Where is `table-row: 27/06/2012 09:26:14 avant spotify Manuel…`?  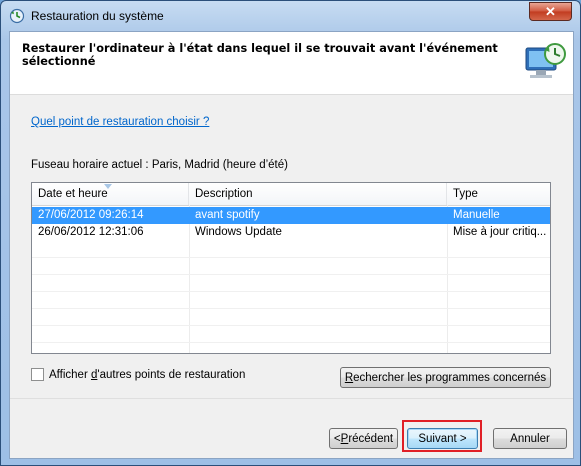 table-row: 27/06/2012 09:26:14 avant spotify Manuel… is located at coordinates (291, 215).